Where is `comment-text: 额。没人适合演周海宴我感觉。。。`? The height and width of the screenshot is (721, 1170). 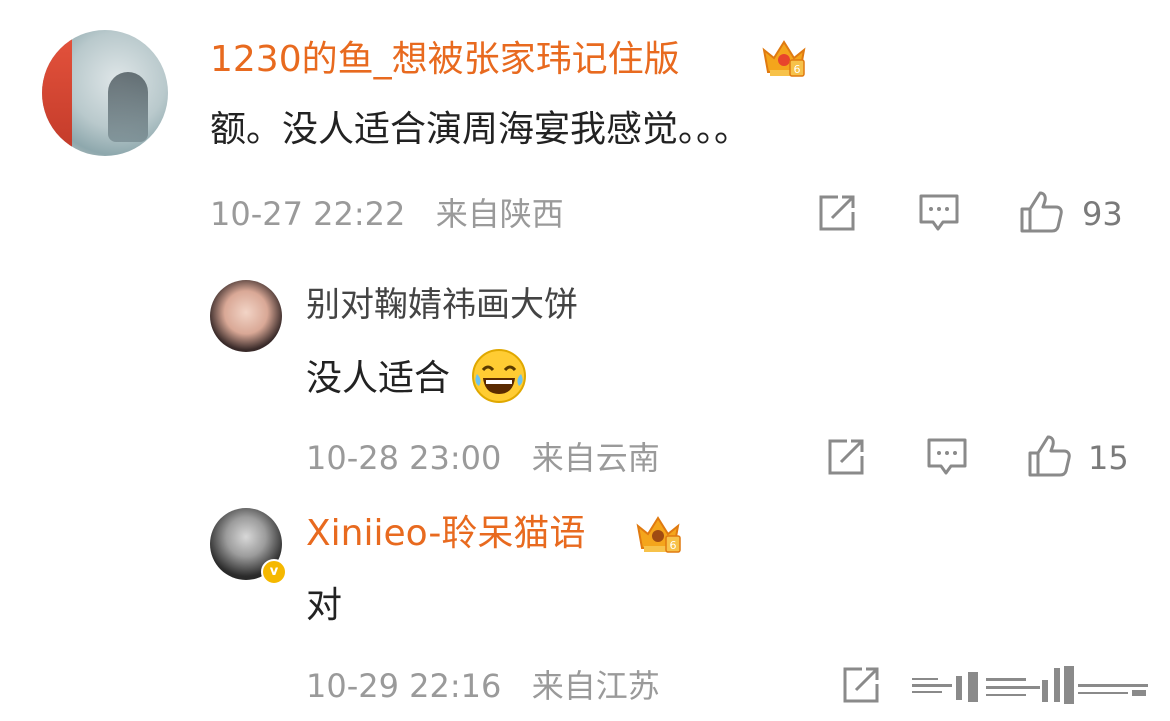 comment-text: 额。没人适合演周海宴我感觉。。。 is located at coordinates (480, 129).